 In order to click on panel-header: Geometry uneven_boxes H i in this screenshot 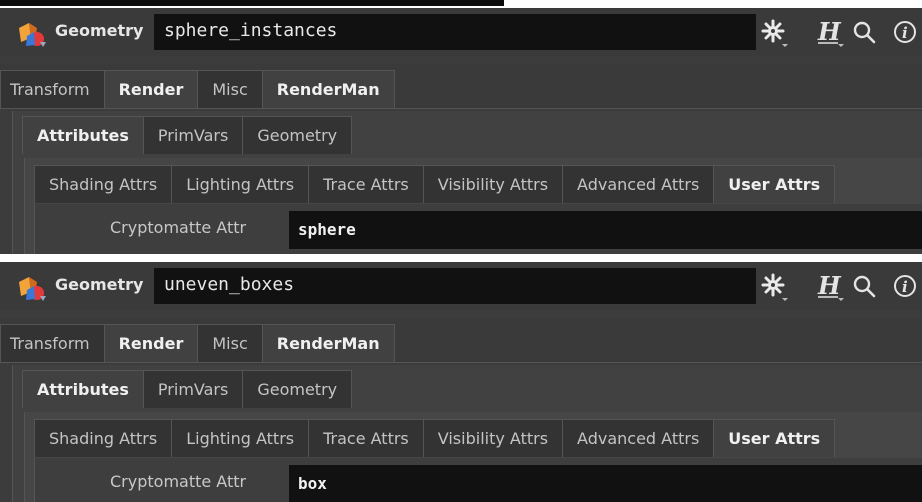, I will do `click(461, 286)`.